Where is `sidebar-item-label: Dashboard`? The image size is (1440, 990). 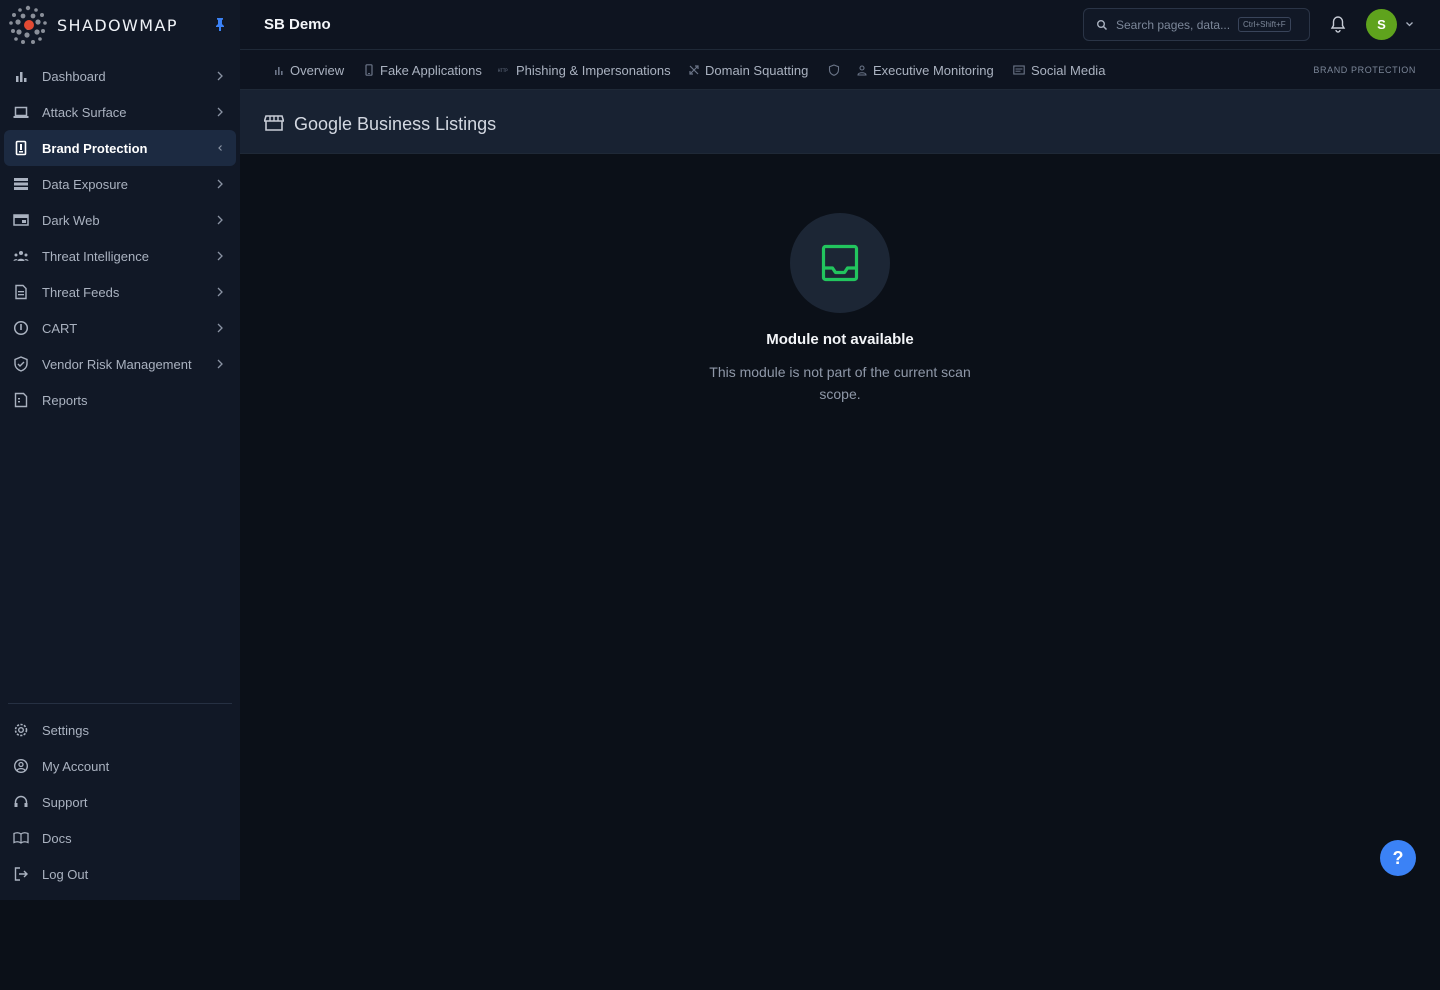 sidebar-item-label: Dashboard is located at coordinates (74, 76).